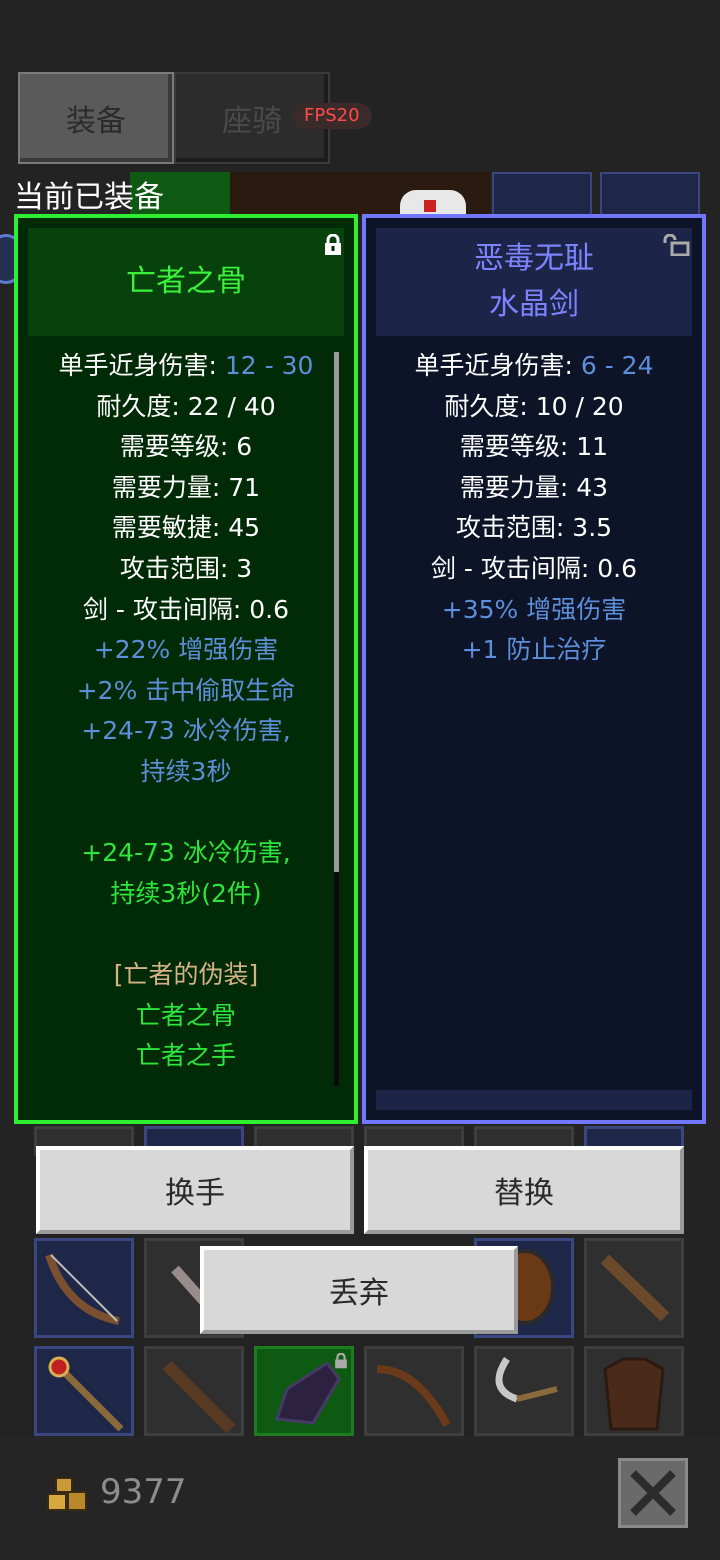  What do you see at coordinates (524, 1190) in the screenshot?
I see `replace-button: 替换` at bounding box center [524, 1190].